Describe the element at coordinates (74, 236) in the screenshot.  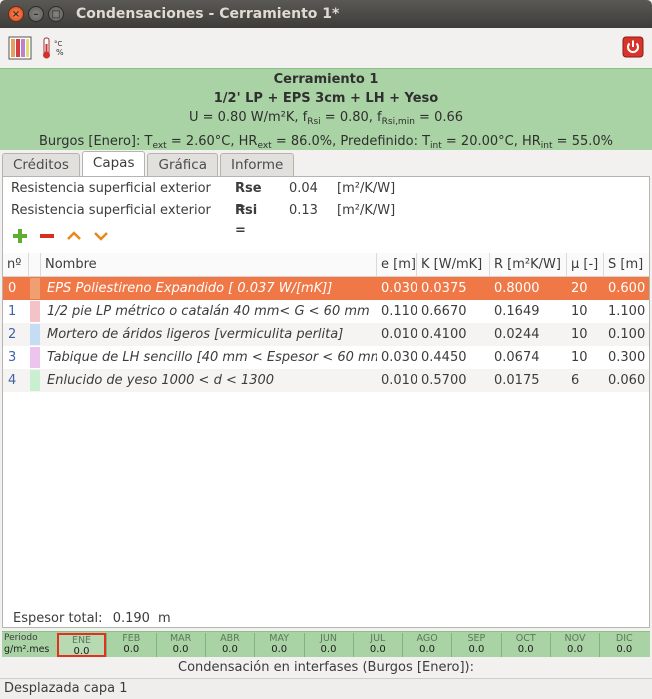
I see `chevron-up-icon` at that location.